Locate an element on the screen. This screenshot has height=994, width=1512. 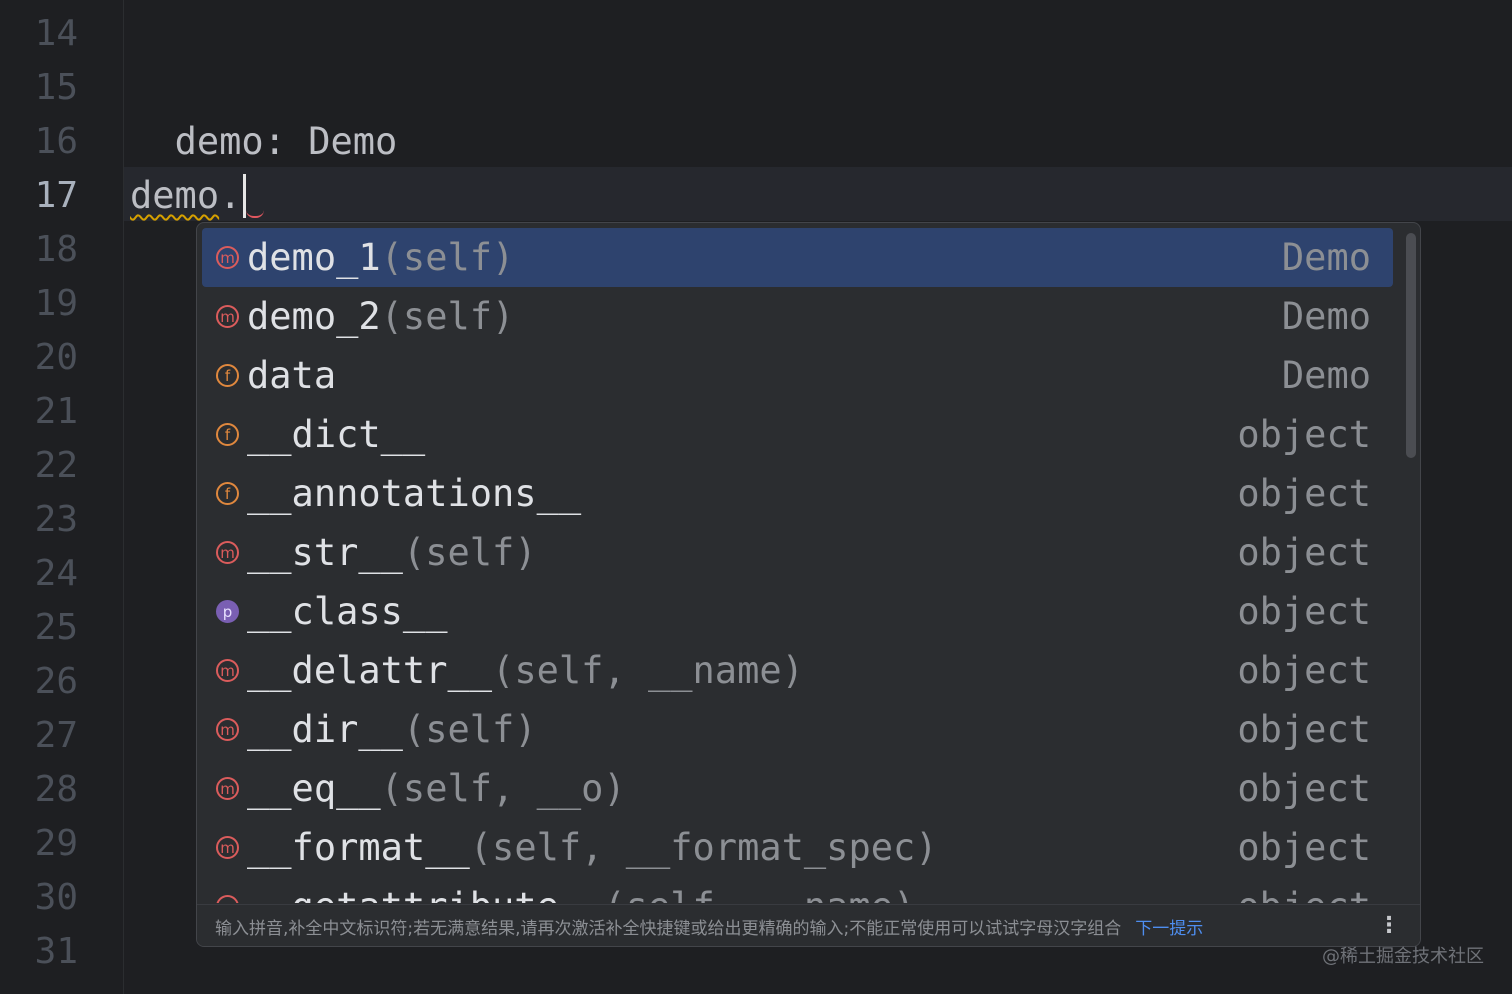
line-number: 15 is located at coordinates (56, 87).